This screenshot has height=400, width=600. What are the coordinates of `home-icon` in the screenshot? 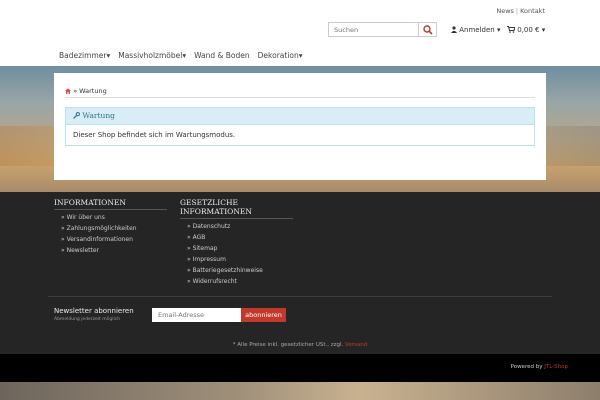 It's located at (69, 91).